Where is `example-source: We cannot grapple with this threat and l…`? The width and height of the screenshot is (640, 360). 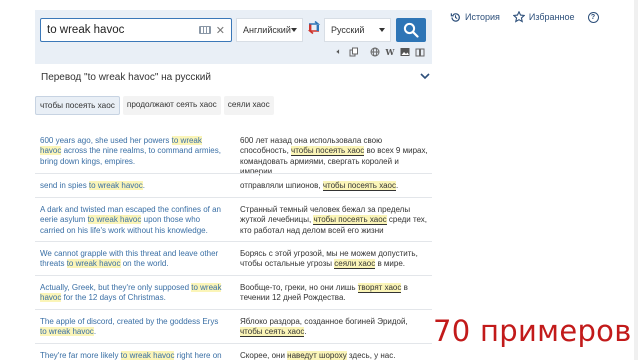 example-source: We cannot grapple with this threat and l… is located at coordinates (132, 259).